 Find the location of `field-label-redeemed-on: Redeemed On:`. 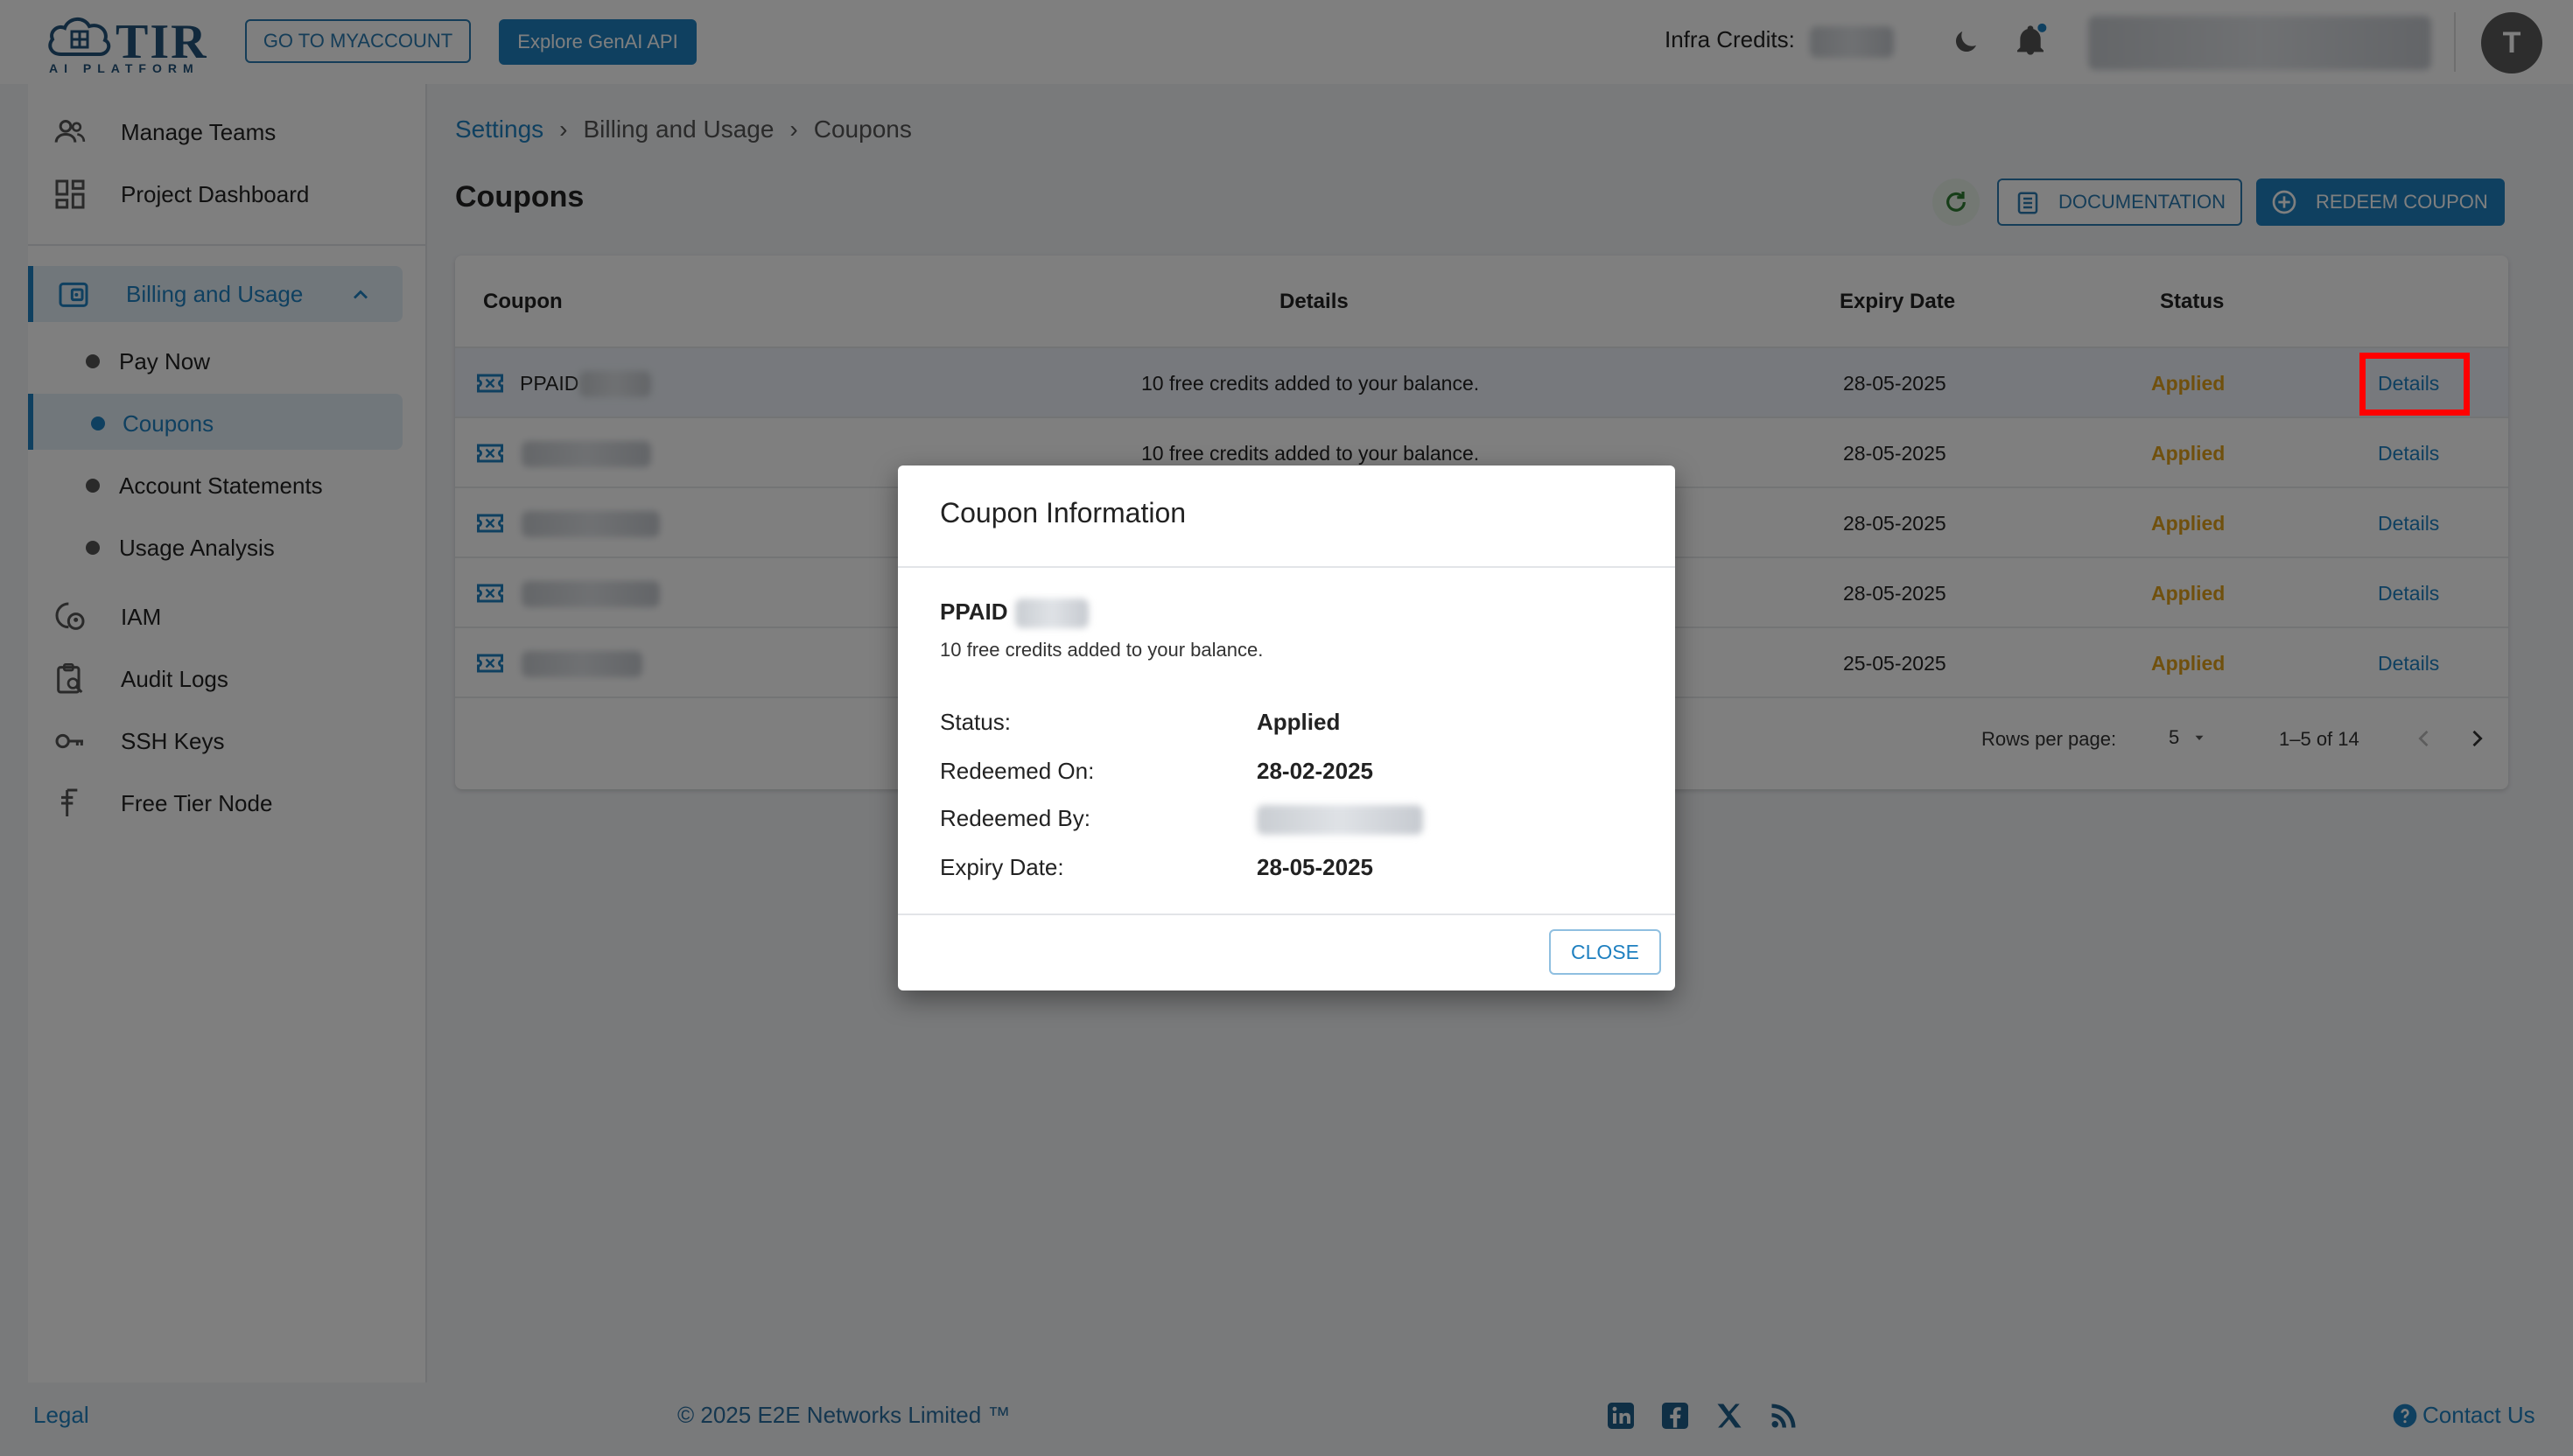

field-label-redeemed-on: Redeemed On: is located at coordinates (1017, 771).